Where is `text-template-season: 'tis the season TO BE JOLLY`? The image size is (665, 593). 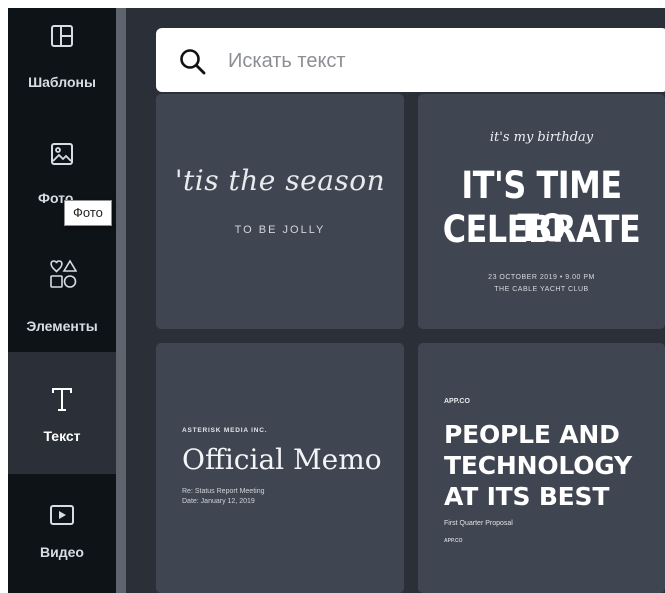 text-template-season: 'tis the season TO BE JOLLY is located at coordinates (280, 211).